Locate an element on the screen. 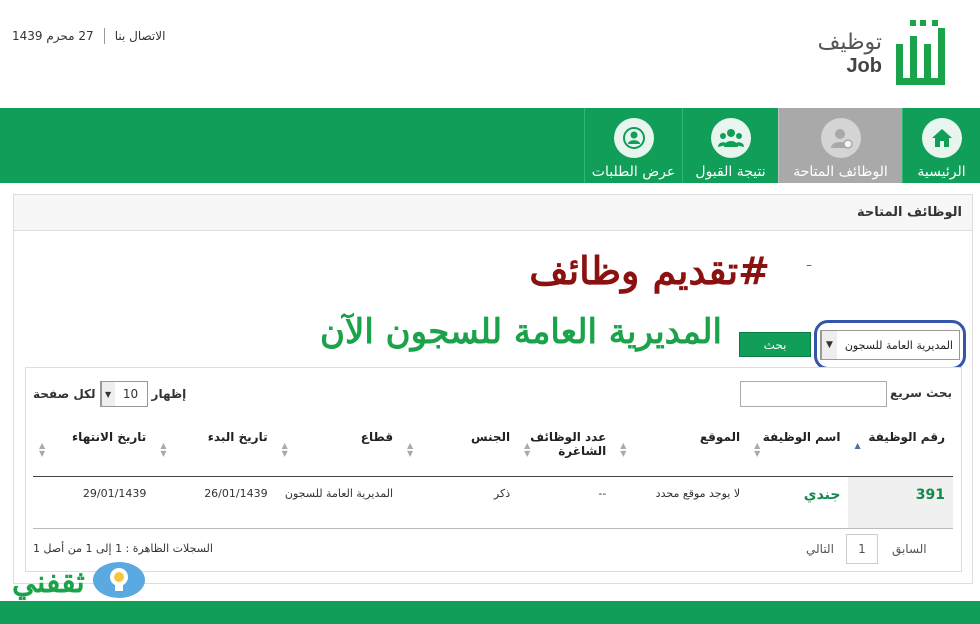  nav-item-acceptance-result: نتيجة القبول is located at coordinates (730, 145).